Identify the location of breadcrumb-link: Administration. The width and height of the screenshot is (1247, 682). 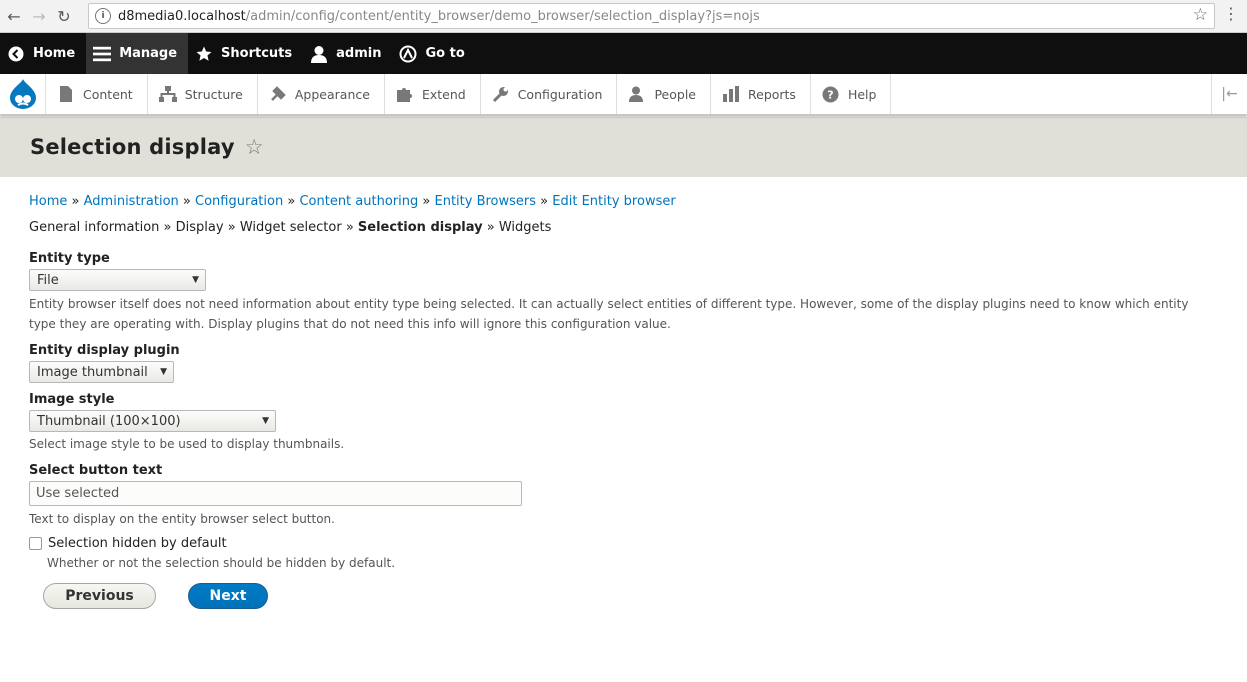
(131, 201).